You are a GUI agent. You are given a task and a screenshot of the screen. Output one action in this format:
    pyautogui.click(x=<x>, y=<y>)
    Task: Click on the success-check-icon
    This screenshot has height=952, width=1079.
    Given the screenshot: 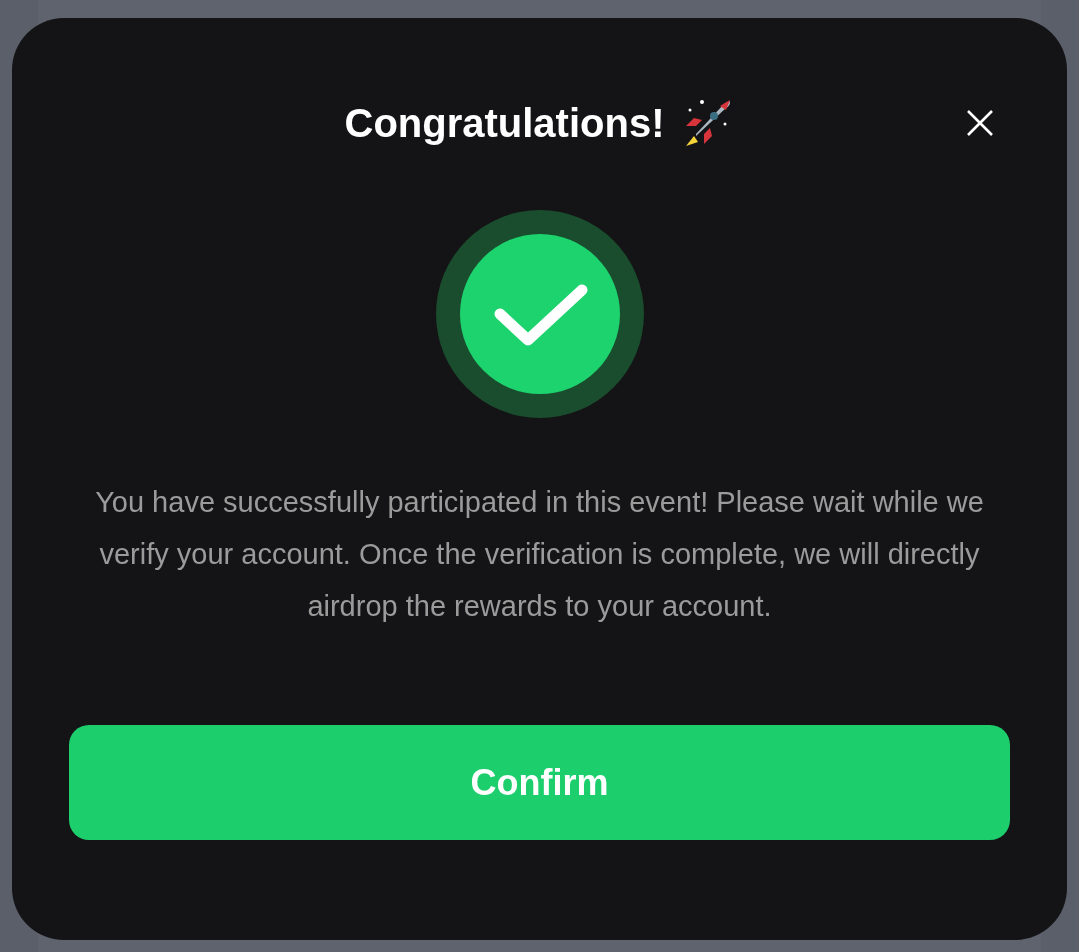 What is the action you would take?
    pyautogui.click(x=539, y=314)
    